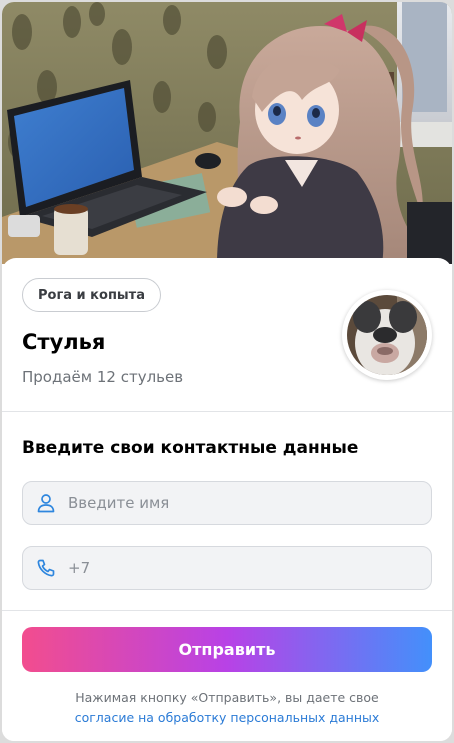 Image resolution: width=454 pixels, height=743 pixels. What do you see at coordinates (103, 377) in the screenshot?
I see `page-subtitle: Продаём 12 стульев` at bounding box center [103, 377].